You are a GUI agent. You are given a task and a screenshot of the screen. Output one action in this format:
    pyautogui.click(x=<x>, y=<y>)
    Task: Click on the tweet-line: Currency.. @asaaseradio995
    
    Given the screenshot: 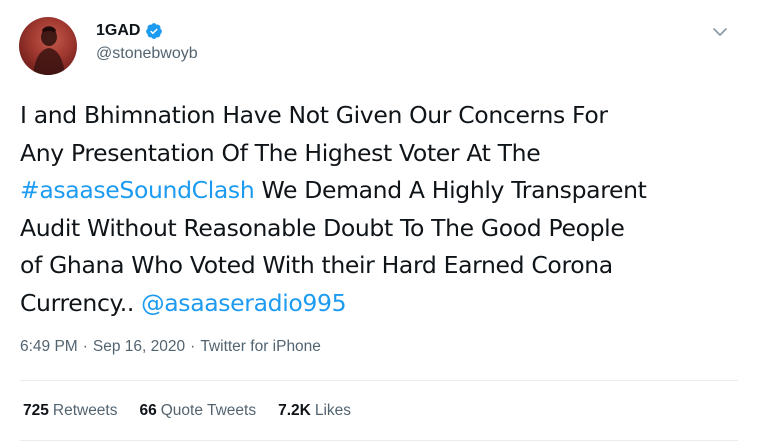 What is the action you would take?
    pyautogui.click(x=380, y=304)
    